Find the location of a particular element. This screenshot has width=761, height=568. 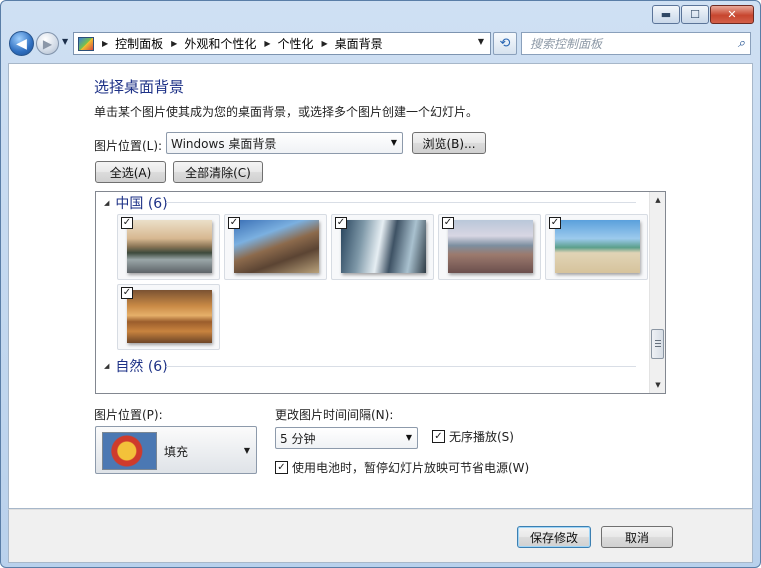

maximize-button: ☐ is located at coordinates (695, 14).